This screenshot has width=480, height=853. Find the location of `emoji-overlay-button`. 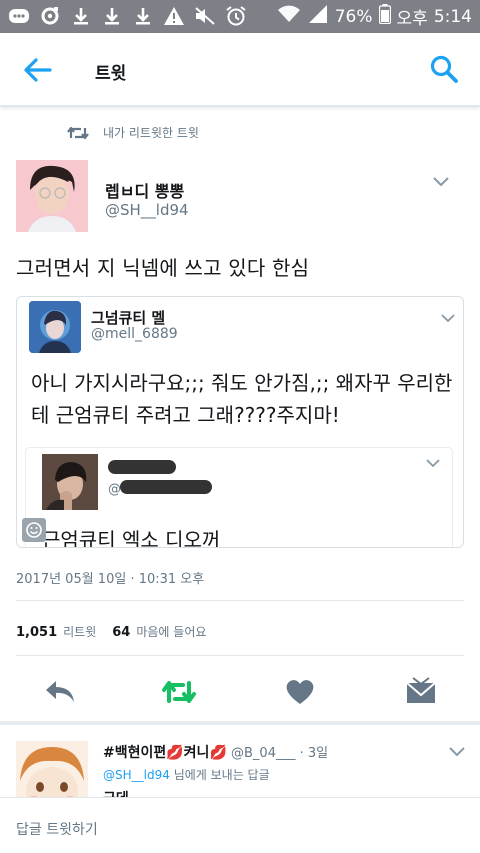

emoji-overlay-button is located at coordinates (34, 530).